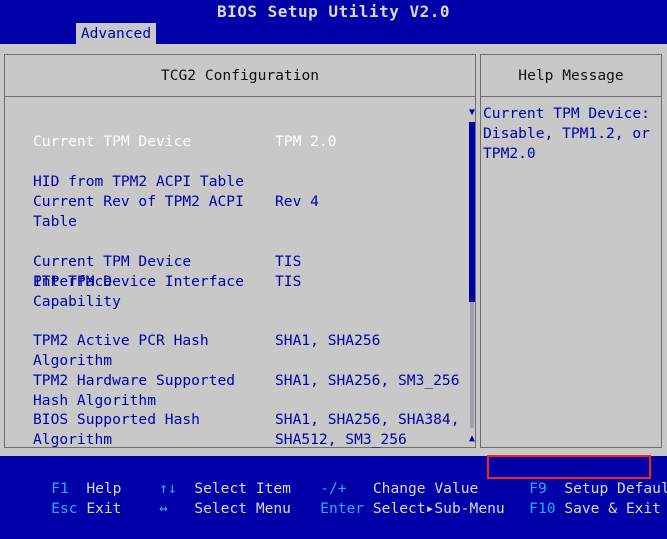  Describe the element at coordinates (163, 508) in the screenshot. I see `key-label: ↔` at that location.